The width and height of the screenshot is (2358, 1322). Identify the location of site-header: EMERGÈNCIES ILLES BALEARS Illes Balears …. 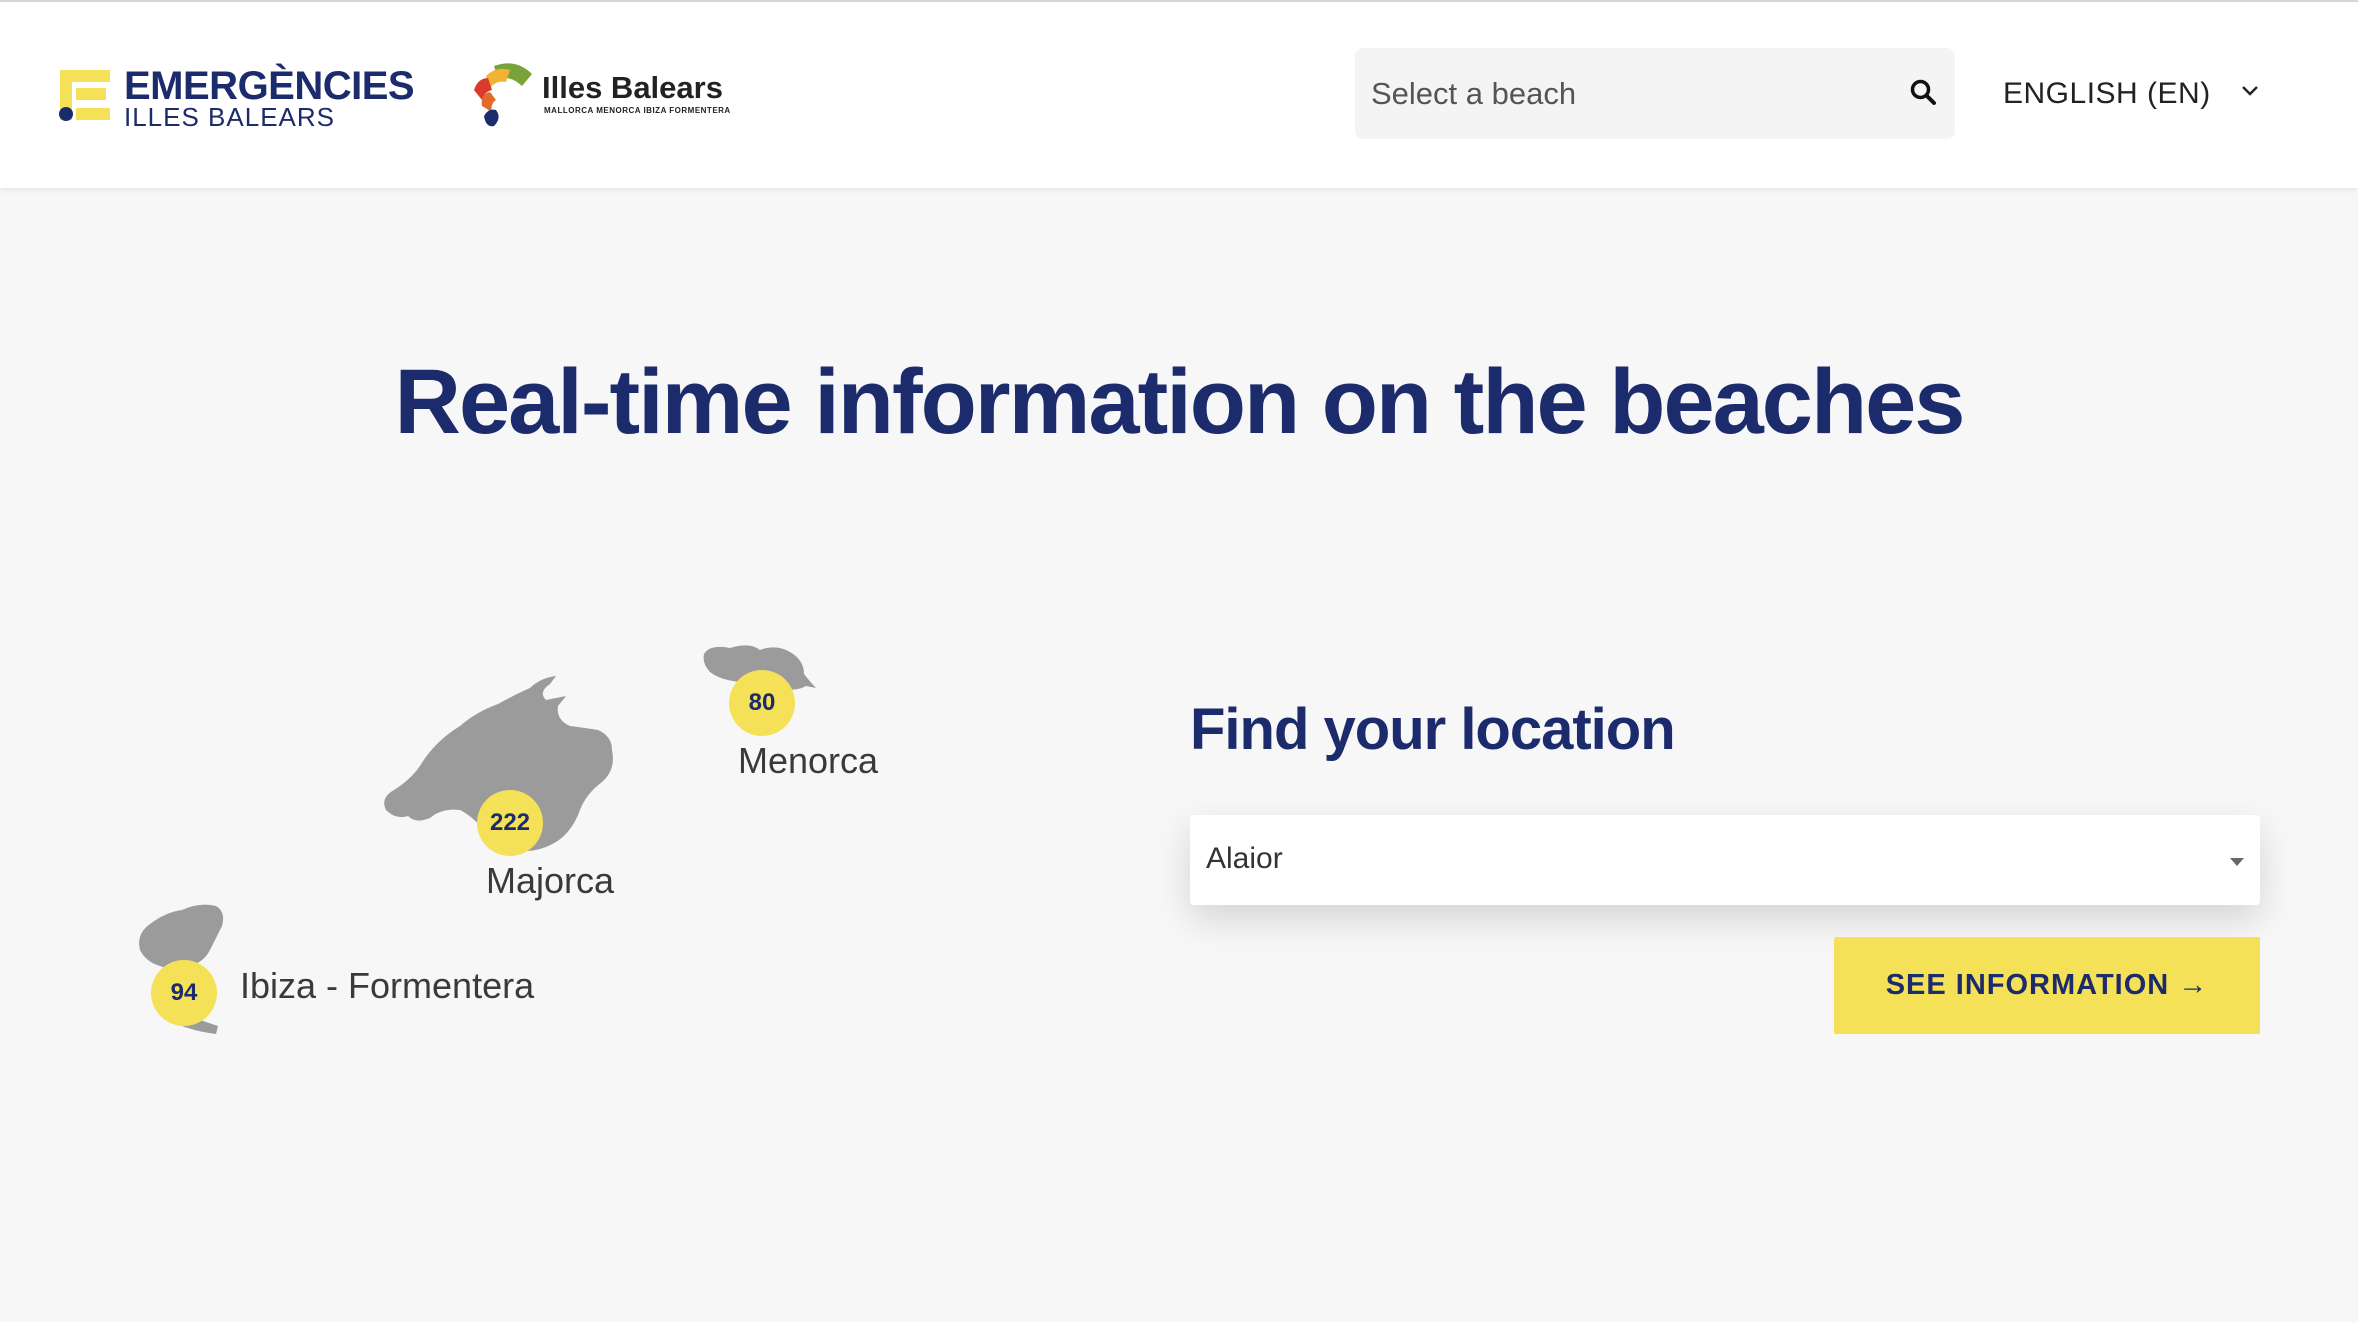
(1179, 95).